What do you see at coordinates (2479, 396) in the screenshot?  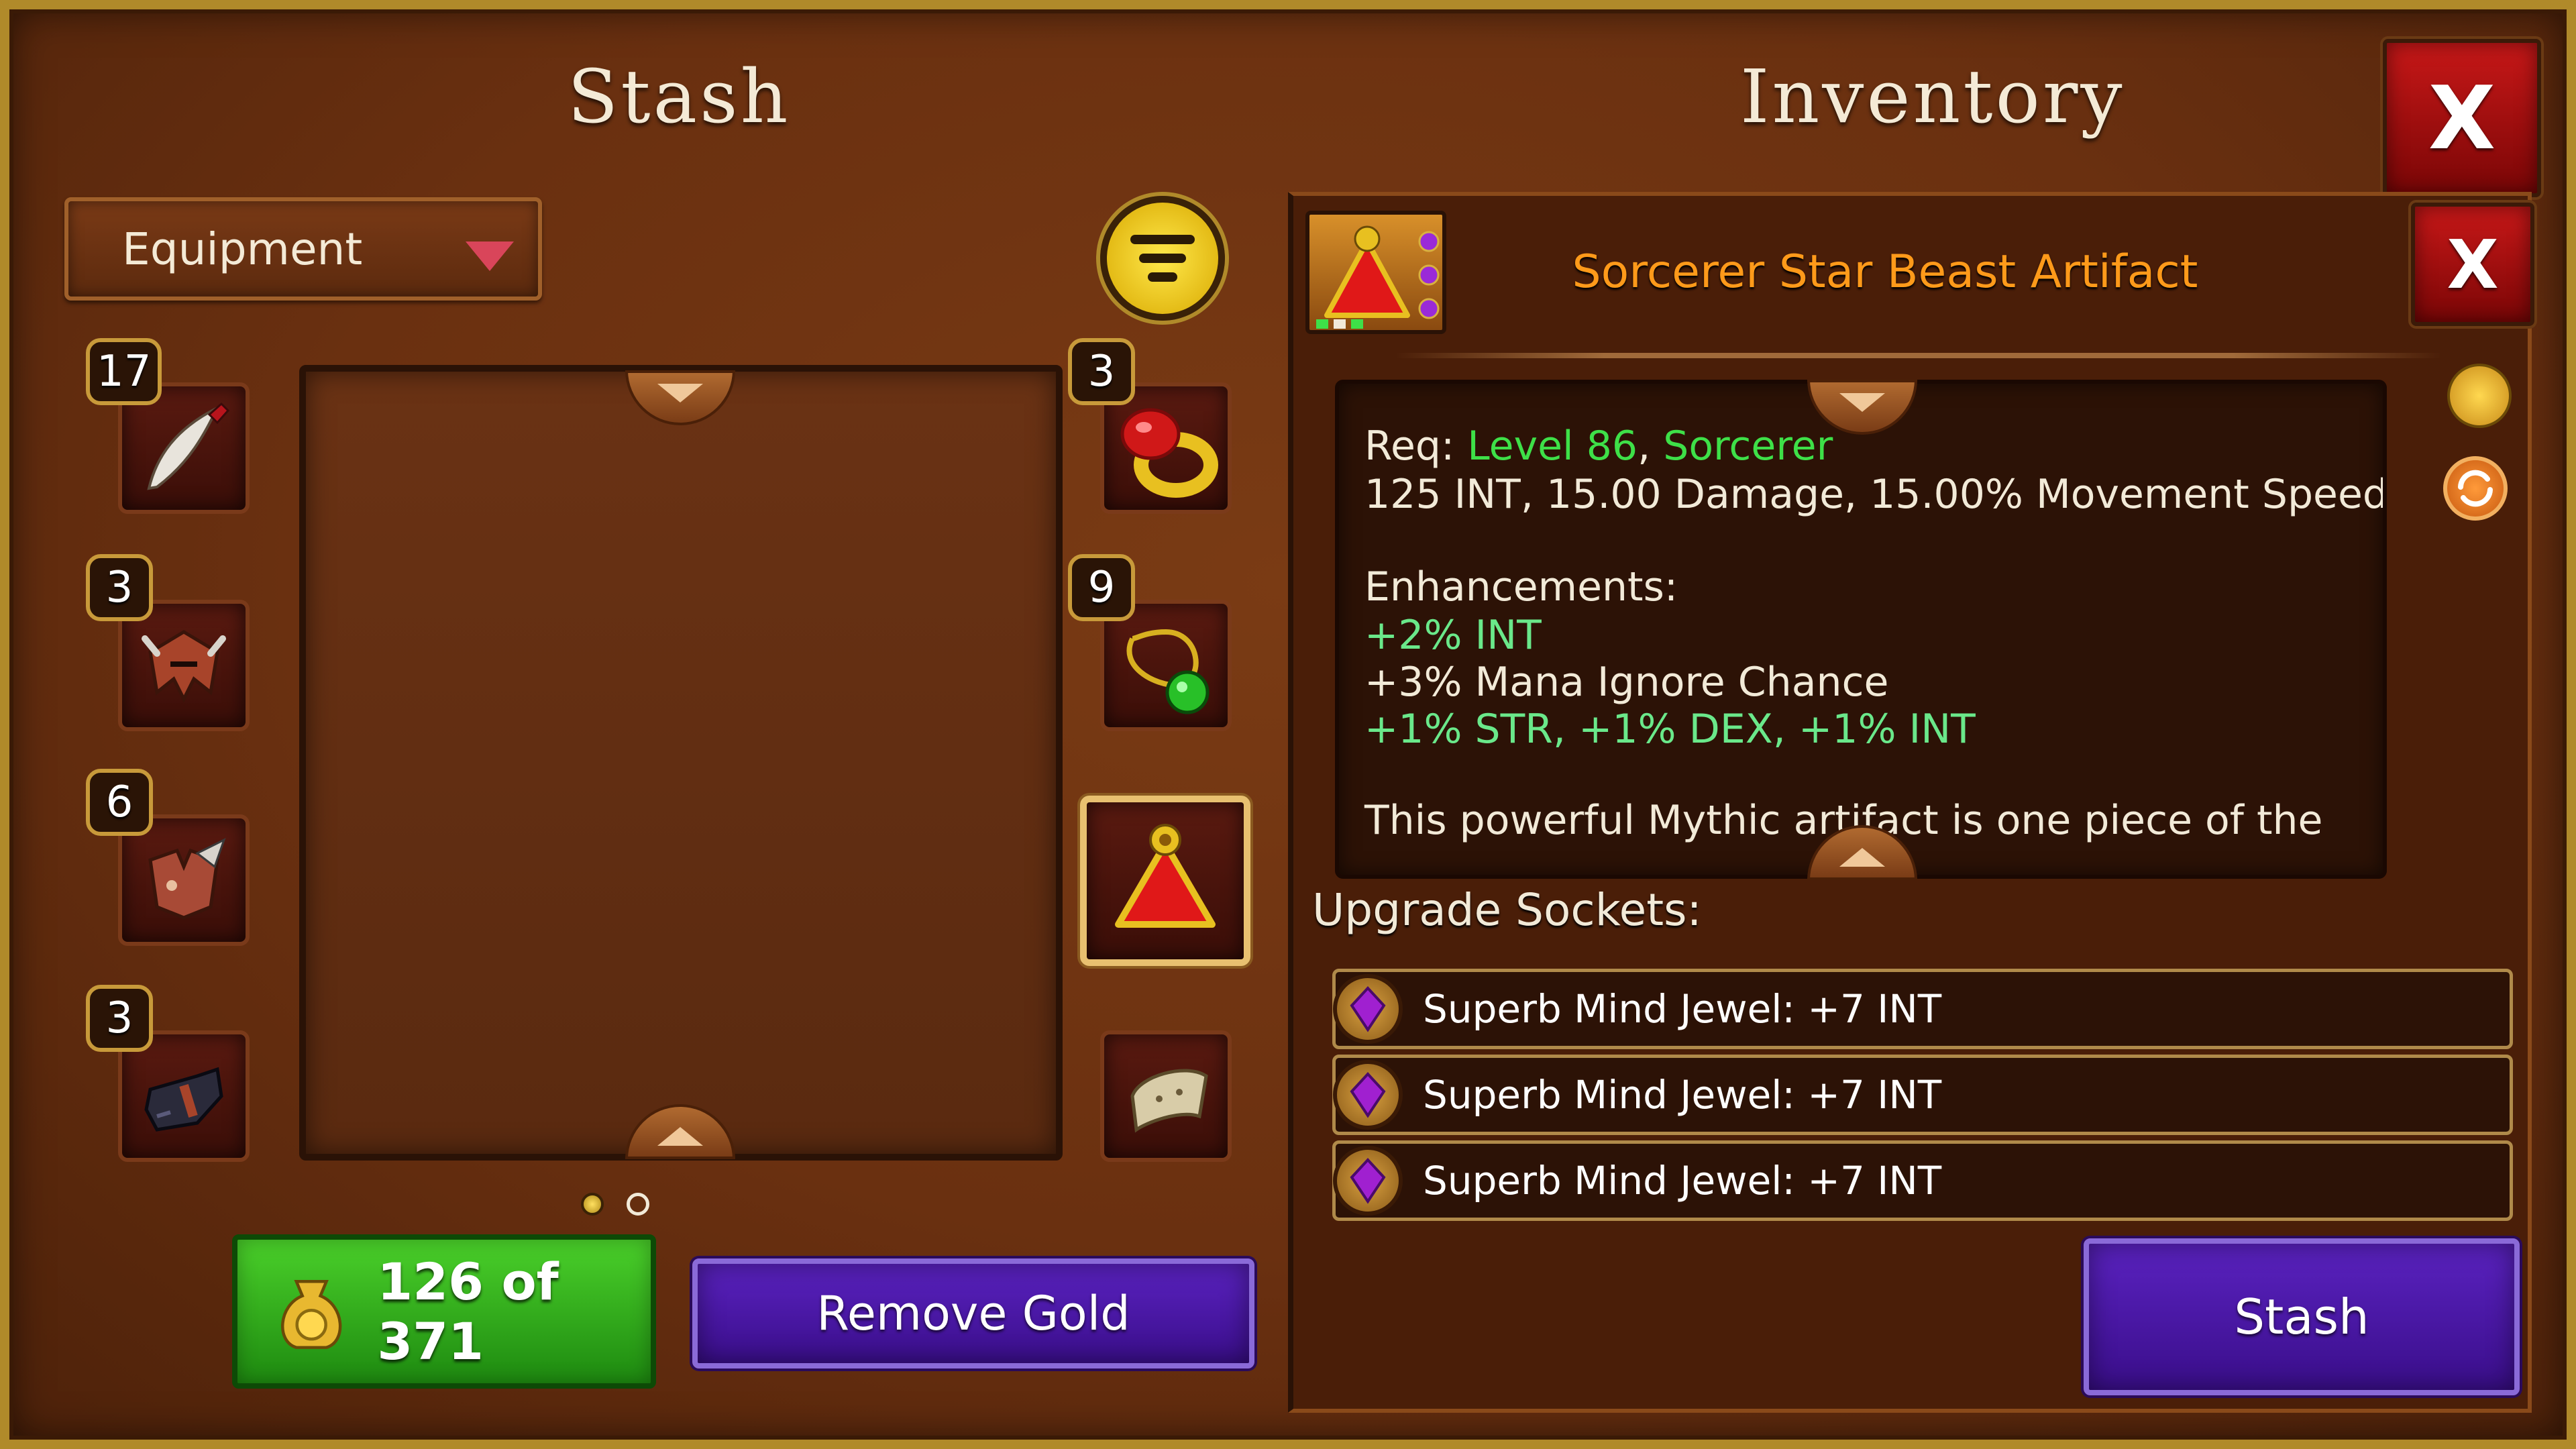 I see `sell-gold-icon` at bounding box center [2479, 396].